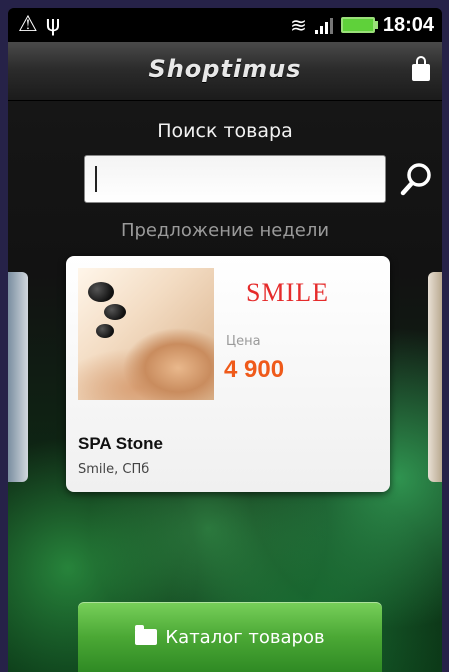  I want to click on battery-icon, so click(359, 25).